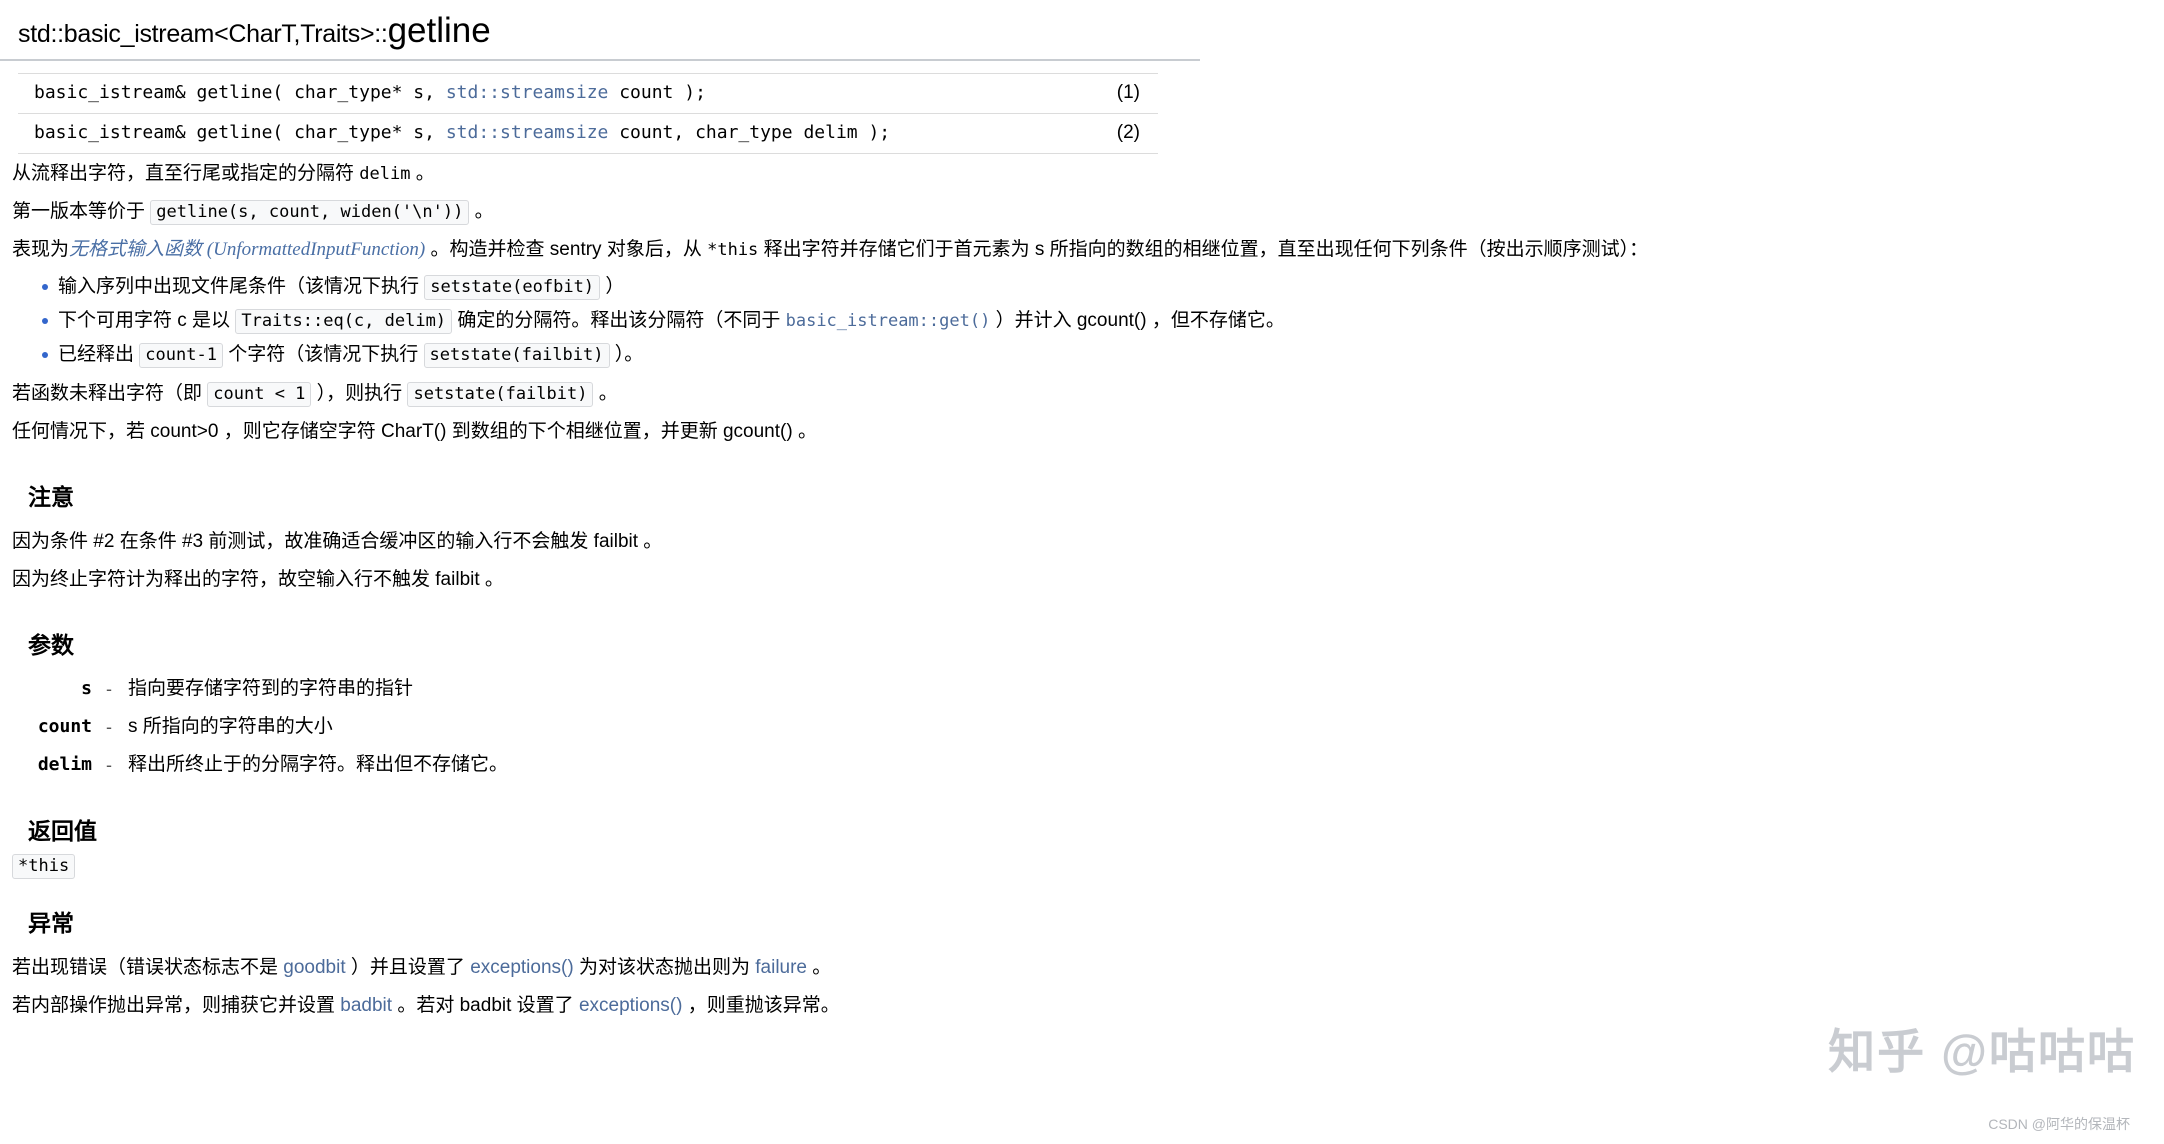  What do you see at coordinates (51, 497) in the screenshot?
I see `notes-heading: 注意` at bounding box center [51, 497].